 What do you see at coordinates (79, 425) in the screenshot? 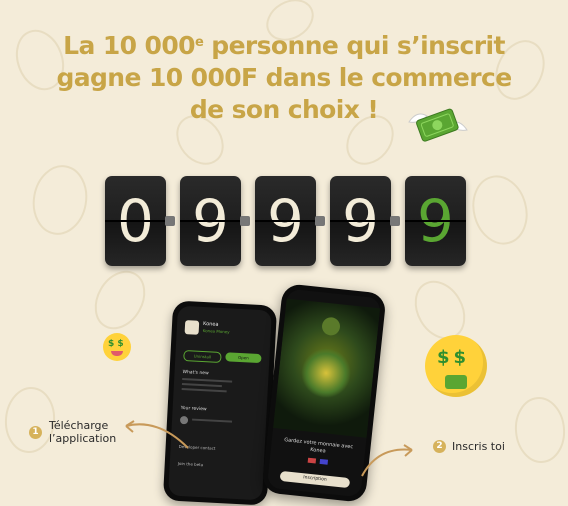
I see `step-1-line1: Télécharge` at bounding box center [79, 425].